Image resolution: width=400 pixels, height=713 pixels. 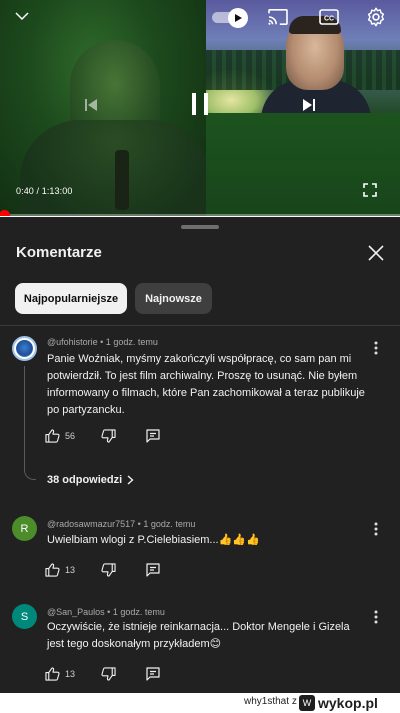 What do you see at coordinates (91, 105) in the screenshot?
I see `previous-icon` at bounding box center [91, 105].